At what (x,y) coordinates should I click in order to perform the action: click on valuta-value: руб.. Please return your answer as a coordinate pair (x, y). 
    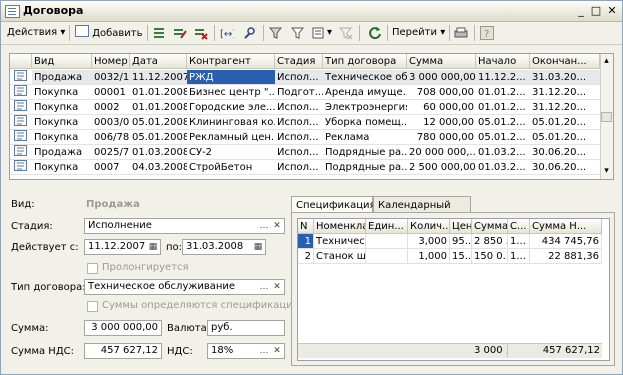
    Looking at the image, I should click on (222, 327).